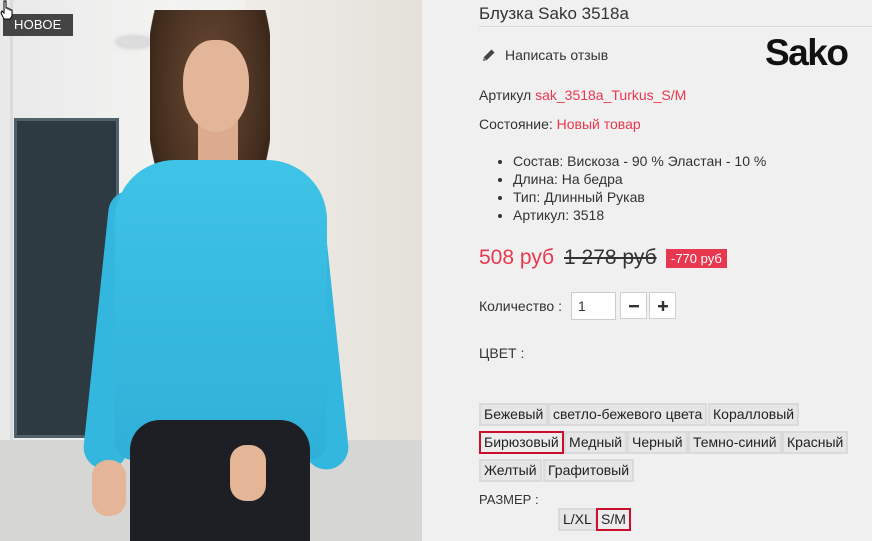 This screenshot has width=872, height=541. What do you see at coordinates (510, 470) in the screenshot?
I see `color-option-yellow: Желтый` at bounding box center [510, 470].